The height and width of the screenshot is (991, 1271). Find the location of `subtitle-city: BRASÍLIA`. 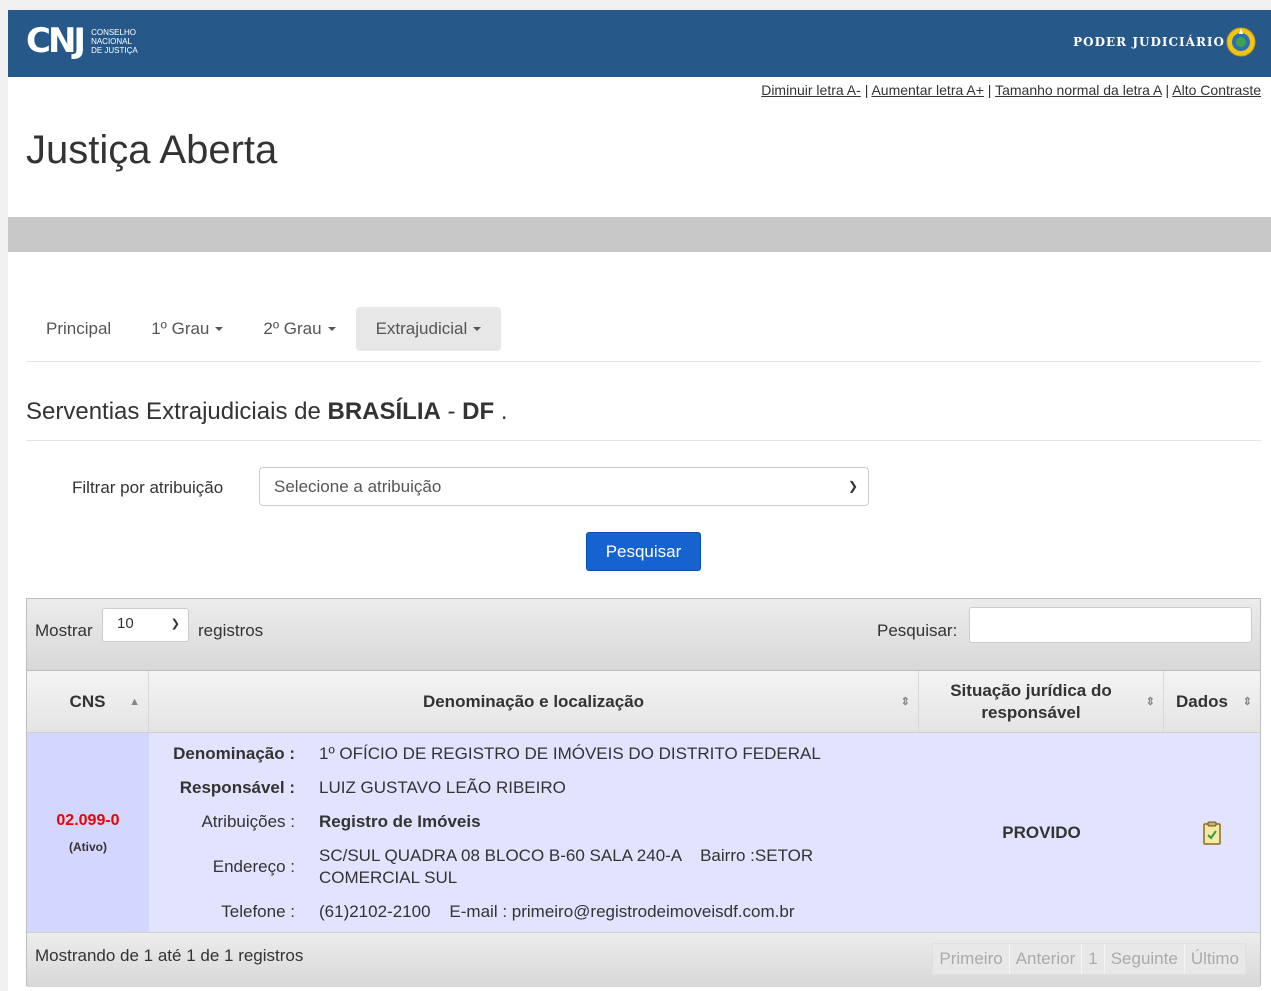

subtitle-city: BRASÍLIA is located at coordinates (384, 411).